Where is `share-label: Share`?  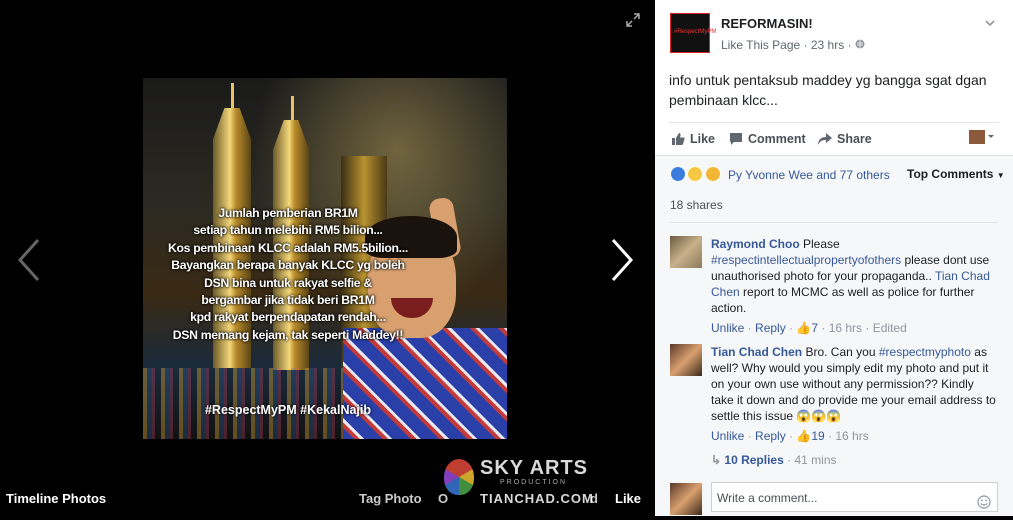 share-label: Share is located at coordinates (854, 139).